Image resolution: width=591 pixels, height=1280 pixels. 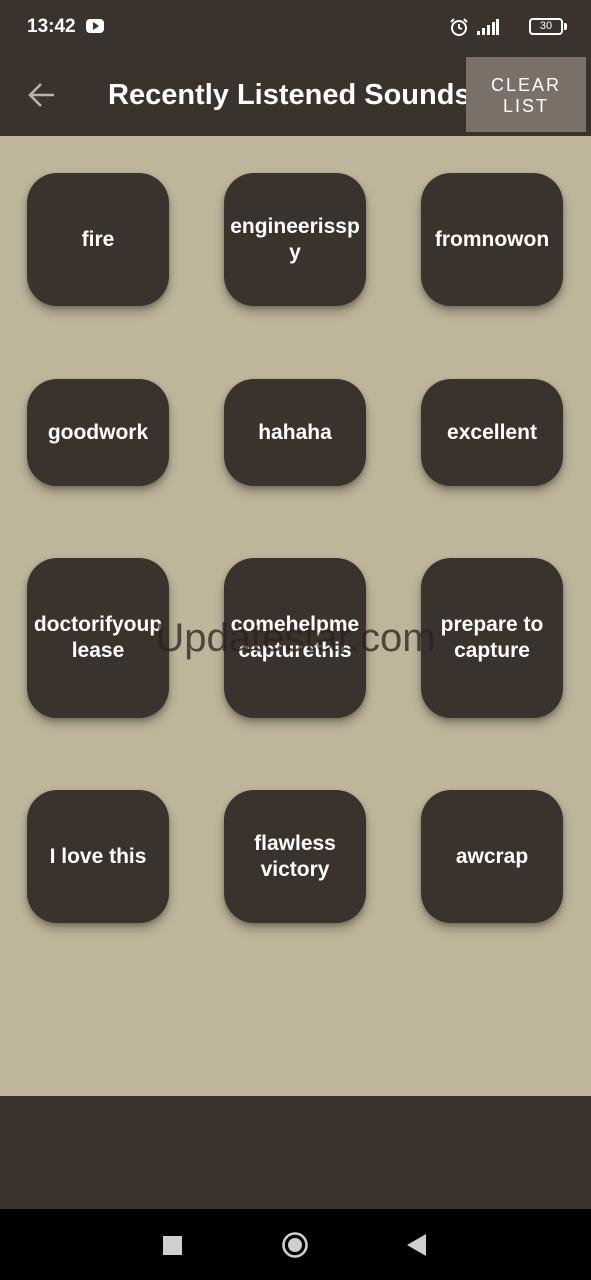 I want to click on sound-button-comehelpmecapturethis: comehelpmecapturethis, so click(x=295, y=638).